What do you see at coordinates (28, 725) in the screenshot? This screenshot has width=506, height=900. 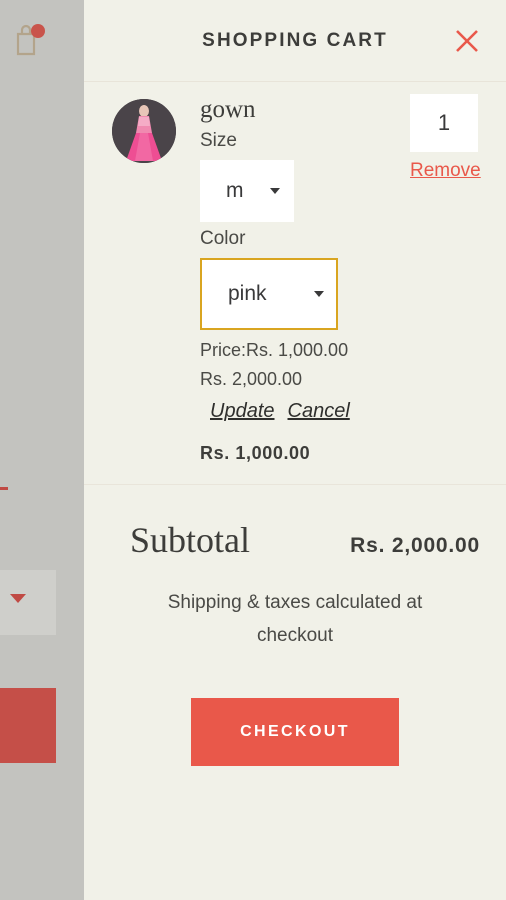 I see `background-red-block` at bounding box center [28, 725].